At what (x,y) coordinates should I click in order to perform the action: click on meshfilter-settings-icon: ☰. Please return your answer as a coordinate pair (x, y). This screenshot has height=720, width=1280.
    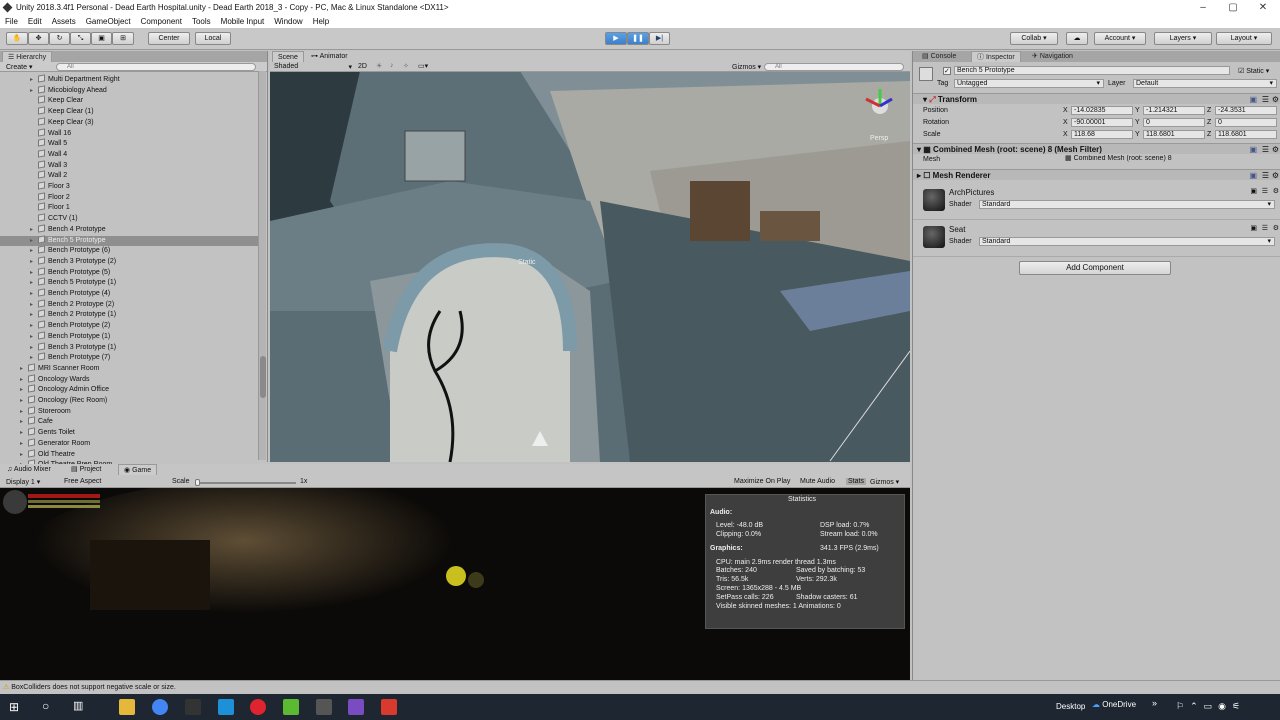
    Looking at the image, I should click on (1265, 149).